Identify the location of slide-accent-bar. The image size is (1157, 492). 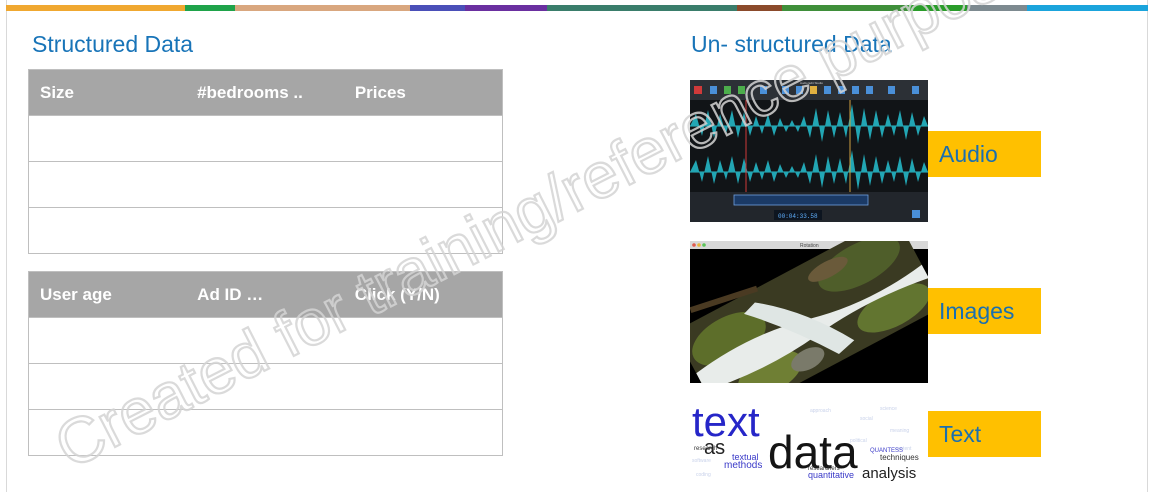
(577, 8).